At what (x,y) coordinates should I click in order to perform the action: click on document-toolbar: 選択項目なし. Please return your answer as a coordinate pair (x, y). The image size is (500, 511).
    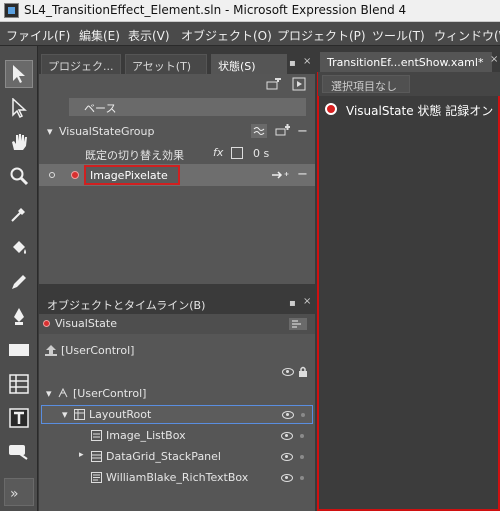
    Looking at the image, I should click on (409, 84).